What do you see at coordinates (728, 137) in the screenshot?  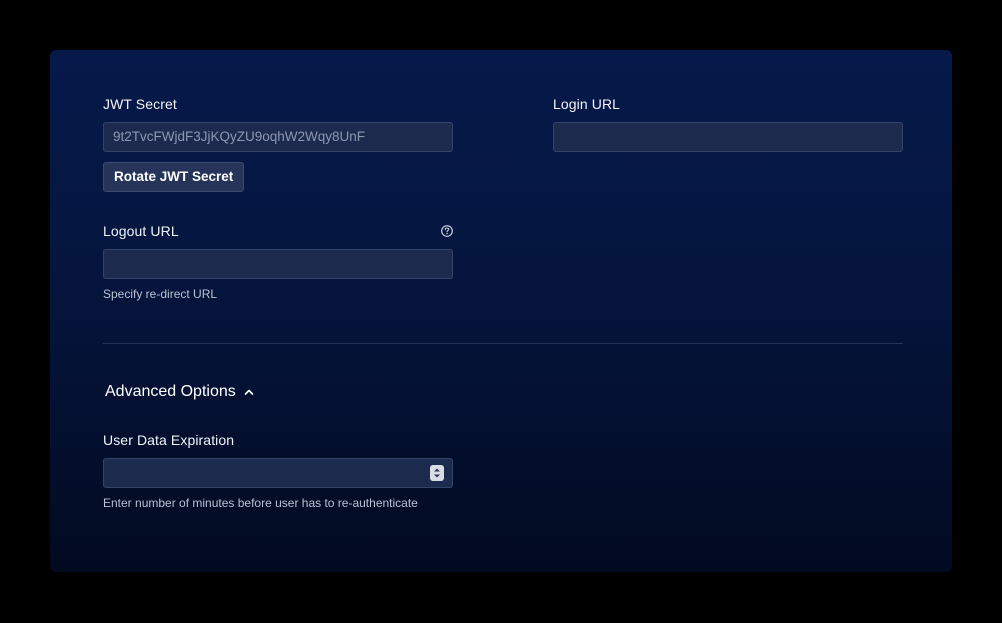 I see `login-url-field` at bounding box center [728, 137].